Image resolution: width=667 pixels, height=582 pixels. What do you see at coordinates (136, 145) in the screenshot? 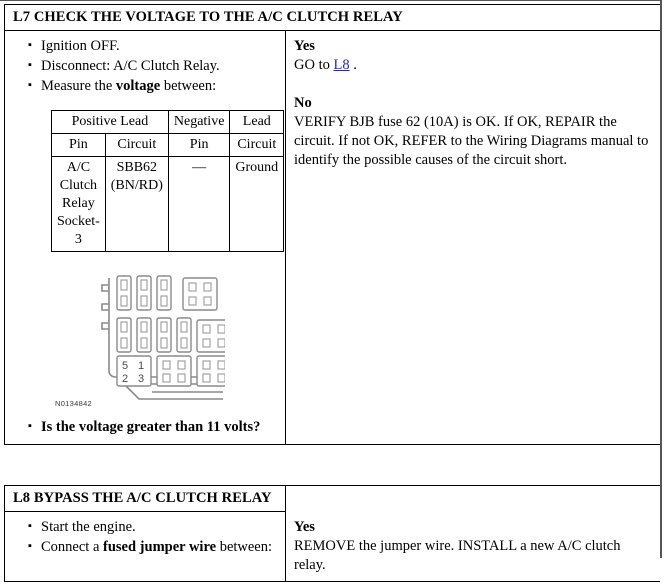
I see `header-circuit-positive: Circuit` at bounding box center [136, 145].